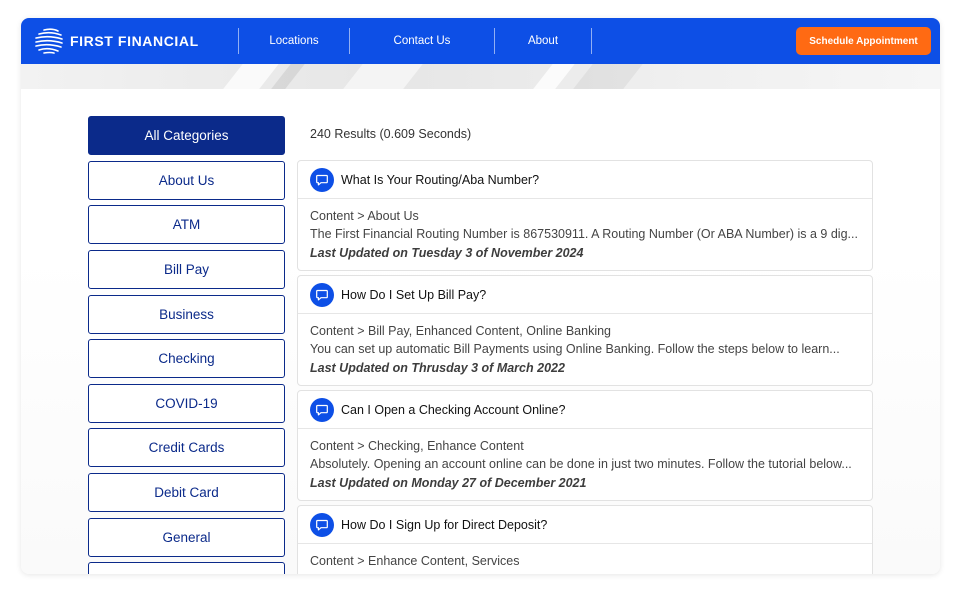 Image resolution: width=960 pixels, height=590 pixels. Describe the element at coordinates (186, 314) in the screenshot. I see `category-business-button: Business` at that location.